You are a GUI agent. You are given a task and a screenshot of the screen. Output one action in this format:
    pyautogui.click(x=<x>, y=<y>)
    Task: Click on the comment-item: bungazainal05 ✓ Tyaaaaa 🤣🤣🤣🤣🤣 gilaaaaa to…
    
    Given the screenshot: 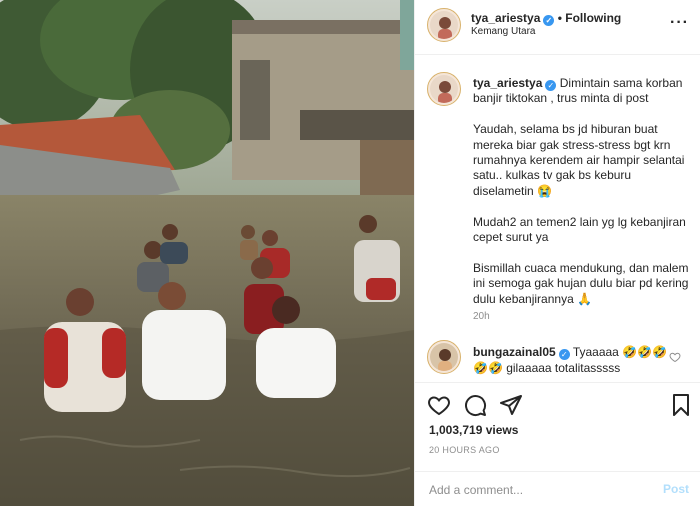 What is the action you would take?
    pyautogui.click(x=571, y=360)
    